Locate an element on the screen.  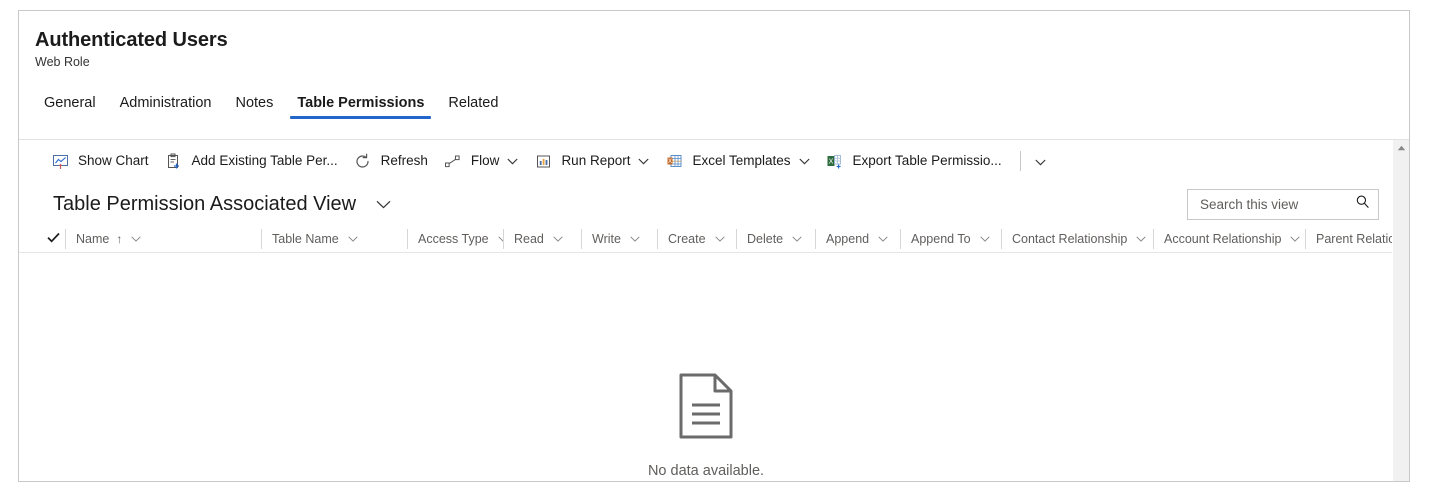
run-report-button: Run Report is located at coordinates (591, 161).